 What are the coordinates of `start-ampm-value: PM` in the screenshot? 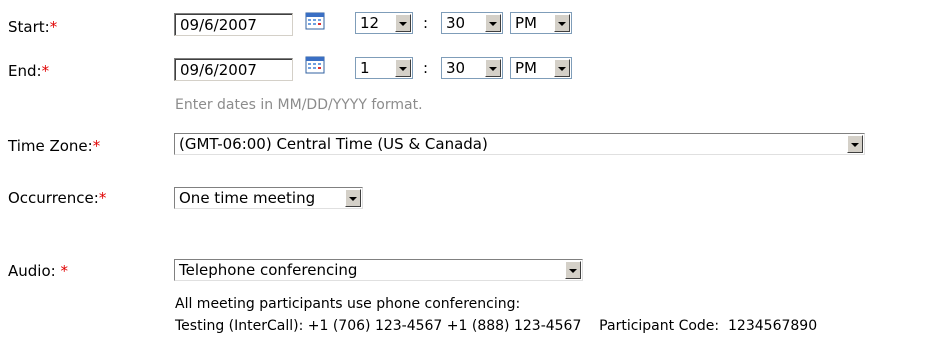 It's located at (526, 23).